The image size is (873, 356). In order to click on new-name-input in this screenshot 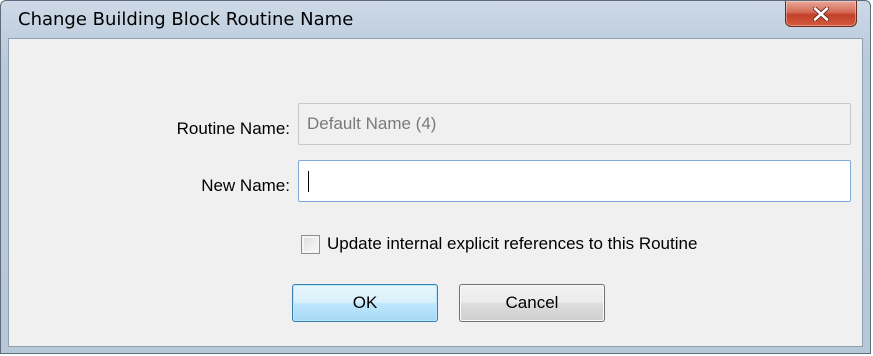, I will do `click(574, 181)`.